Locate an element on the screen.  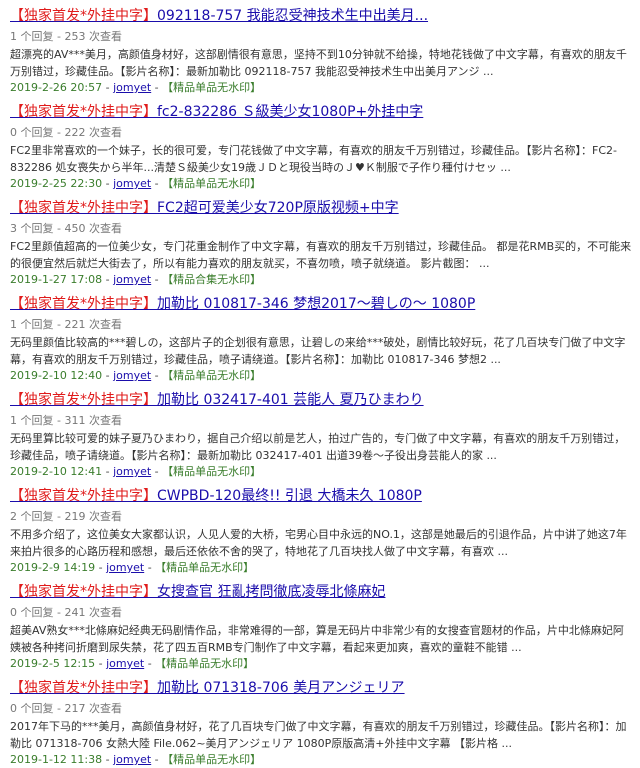
thread-title-link: 【独家首发*外挂中字】fc2-832286 Ｓ級美少女1080P+外挂中字 is located at coordinates (216, 112).